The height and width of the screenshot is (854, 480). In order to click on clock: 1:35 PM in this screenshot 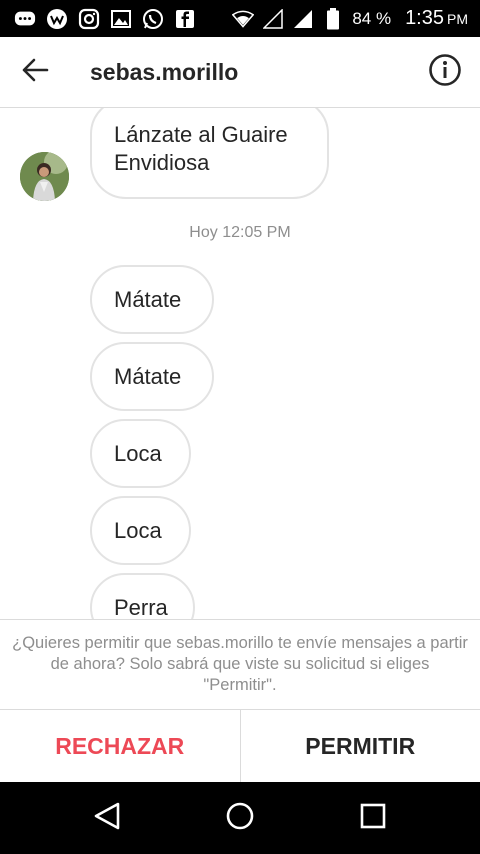, I will do `click(436, 18)`.